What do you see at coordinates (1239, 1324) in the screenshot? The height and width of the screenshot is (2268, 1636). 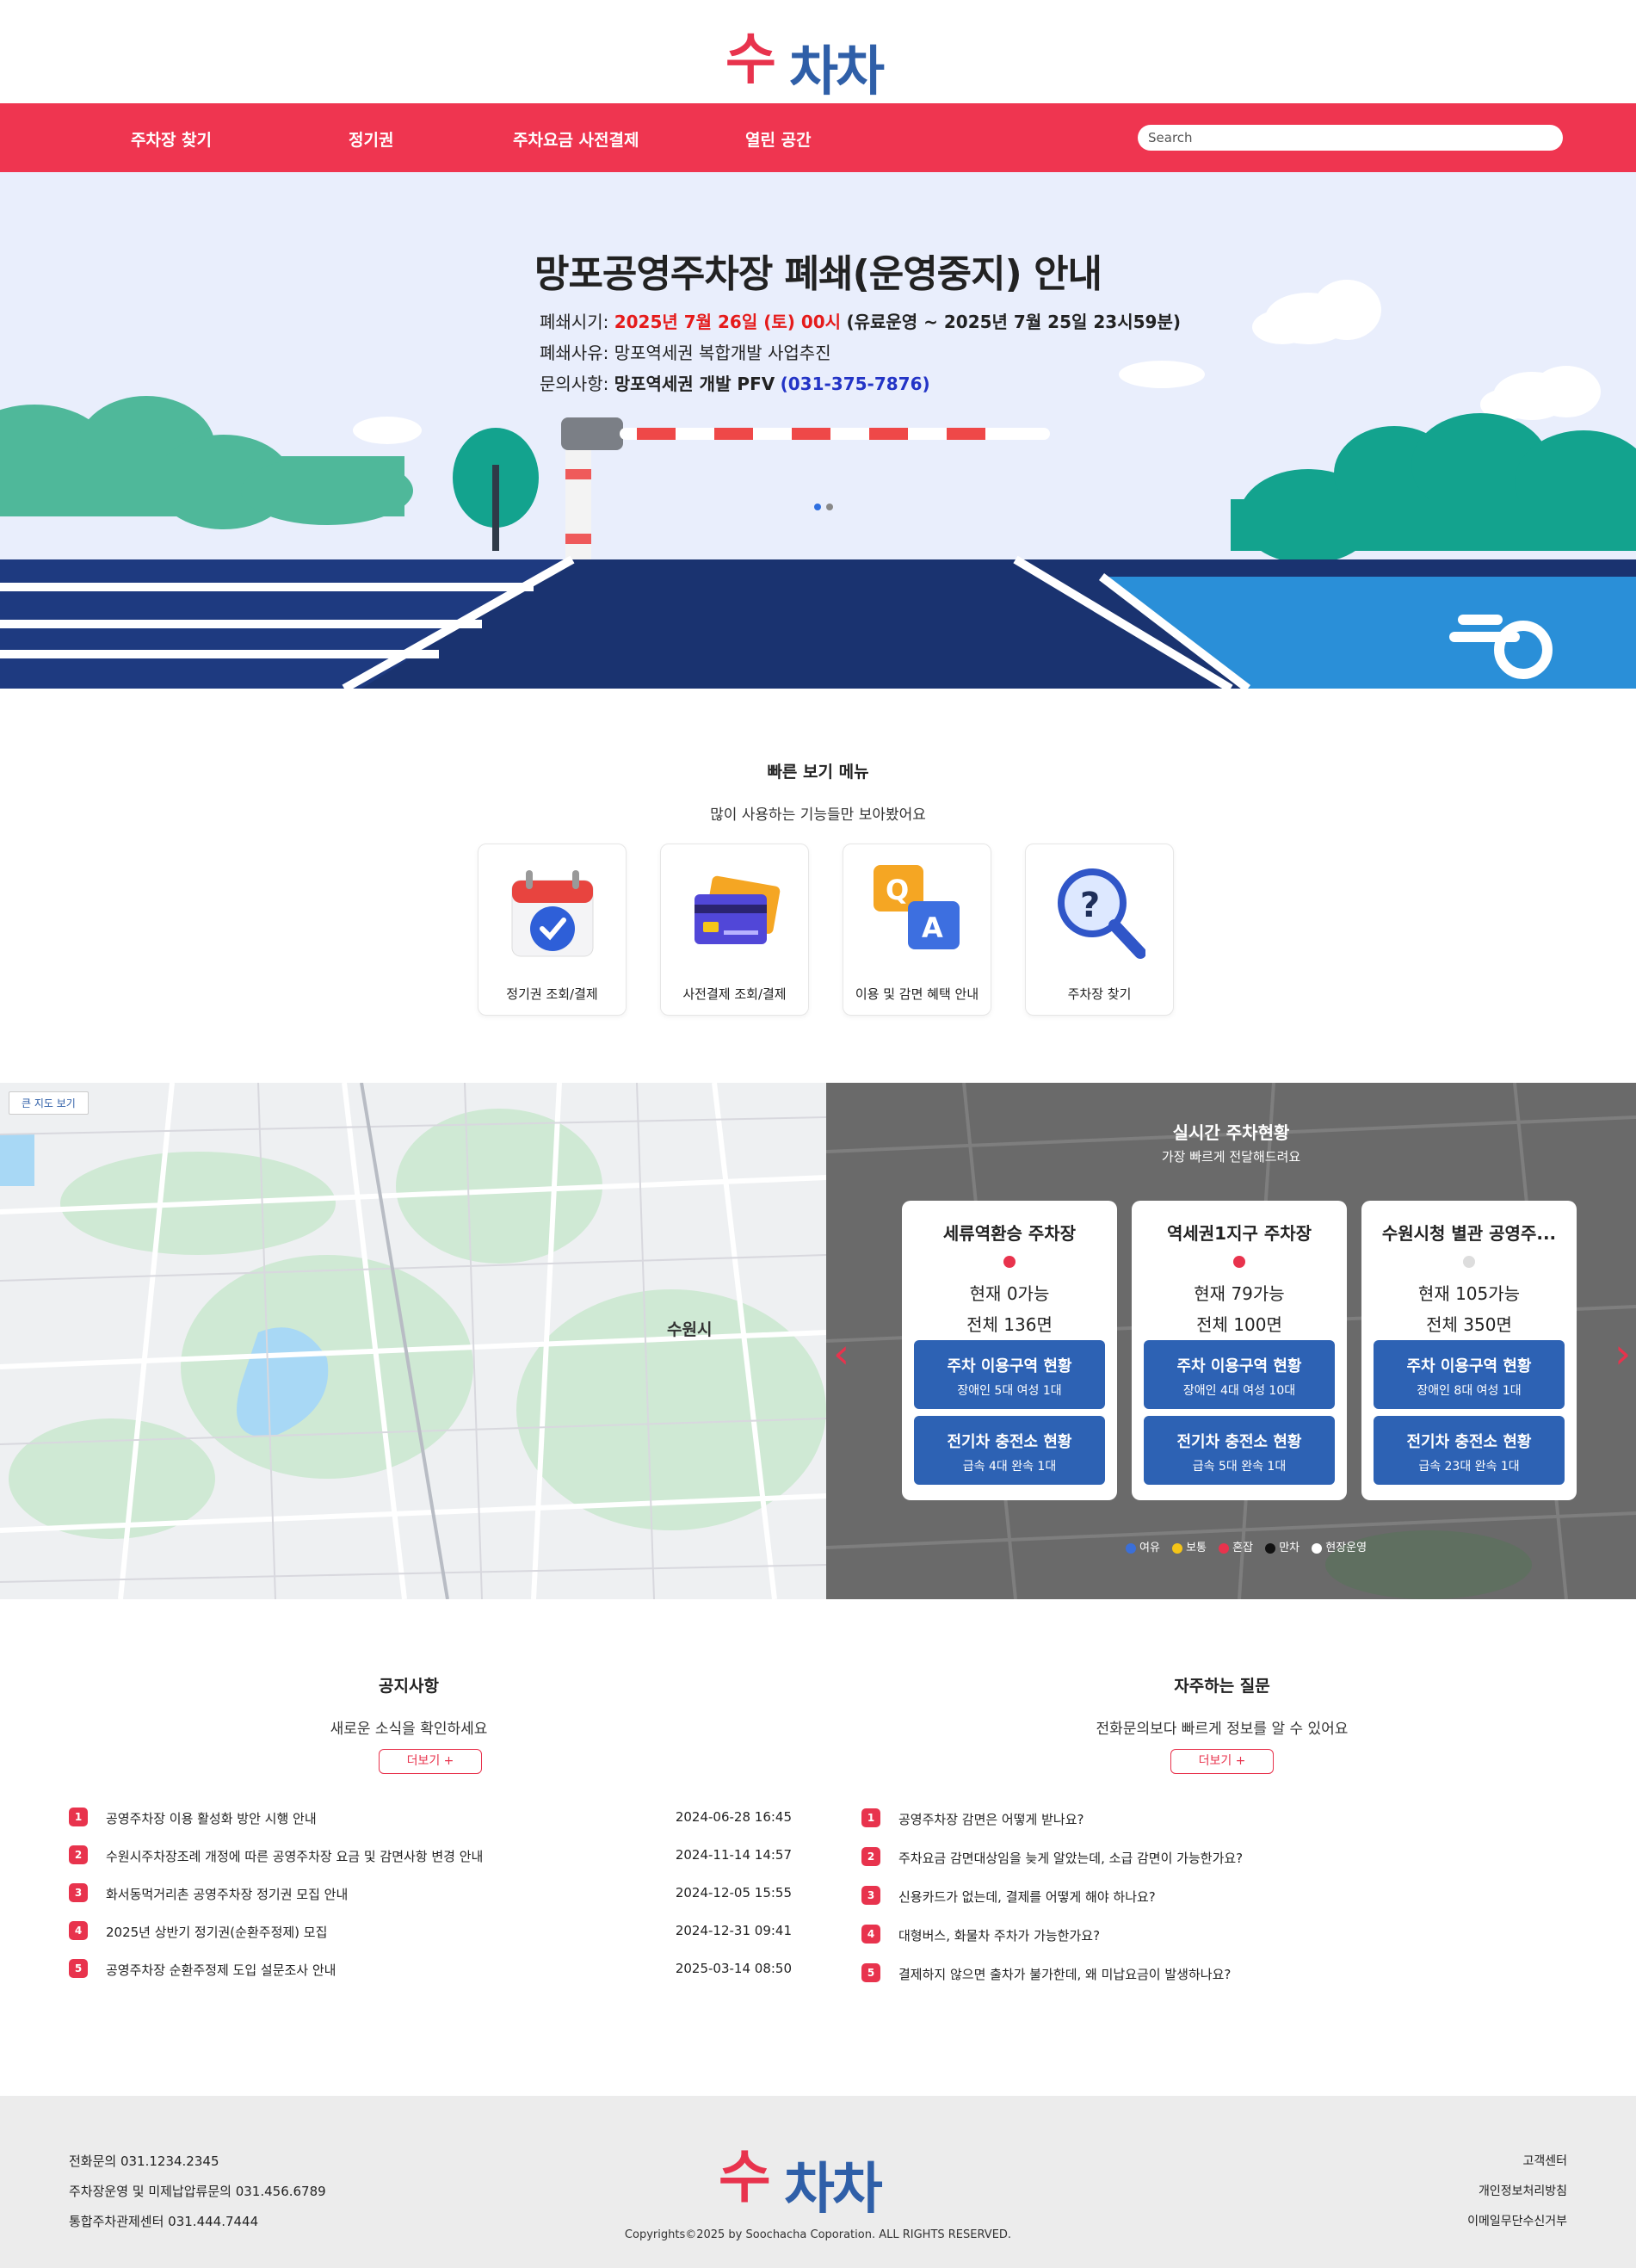 I see `parking-total: 전체 100면` at bounding box center [1239, 1324].